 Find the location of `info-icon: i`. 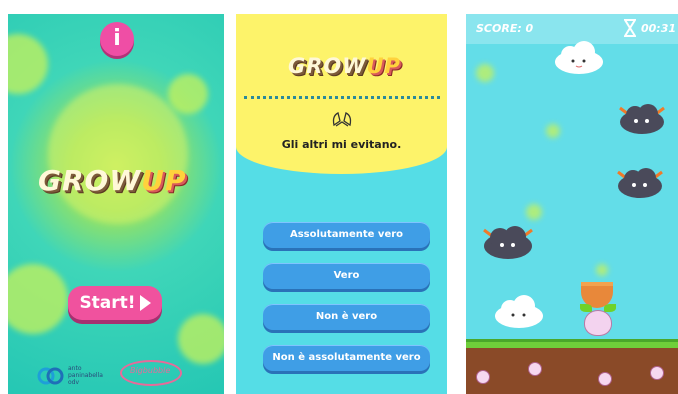

info-icon: i is located at coordinates (117, 38).